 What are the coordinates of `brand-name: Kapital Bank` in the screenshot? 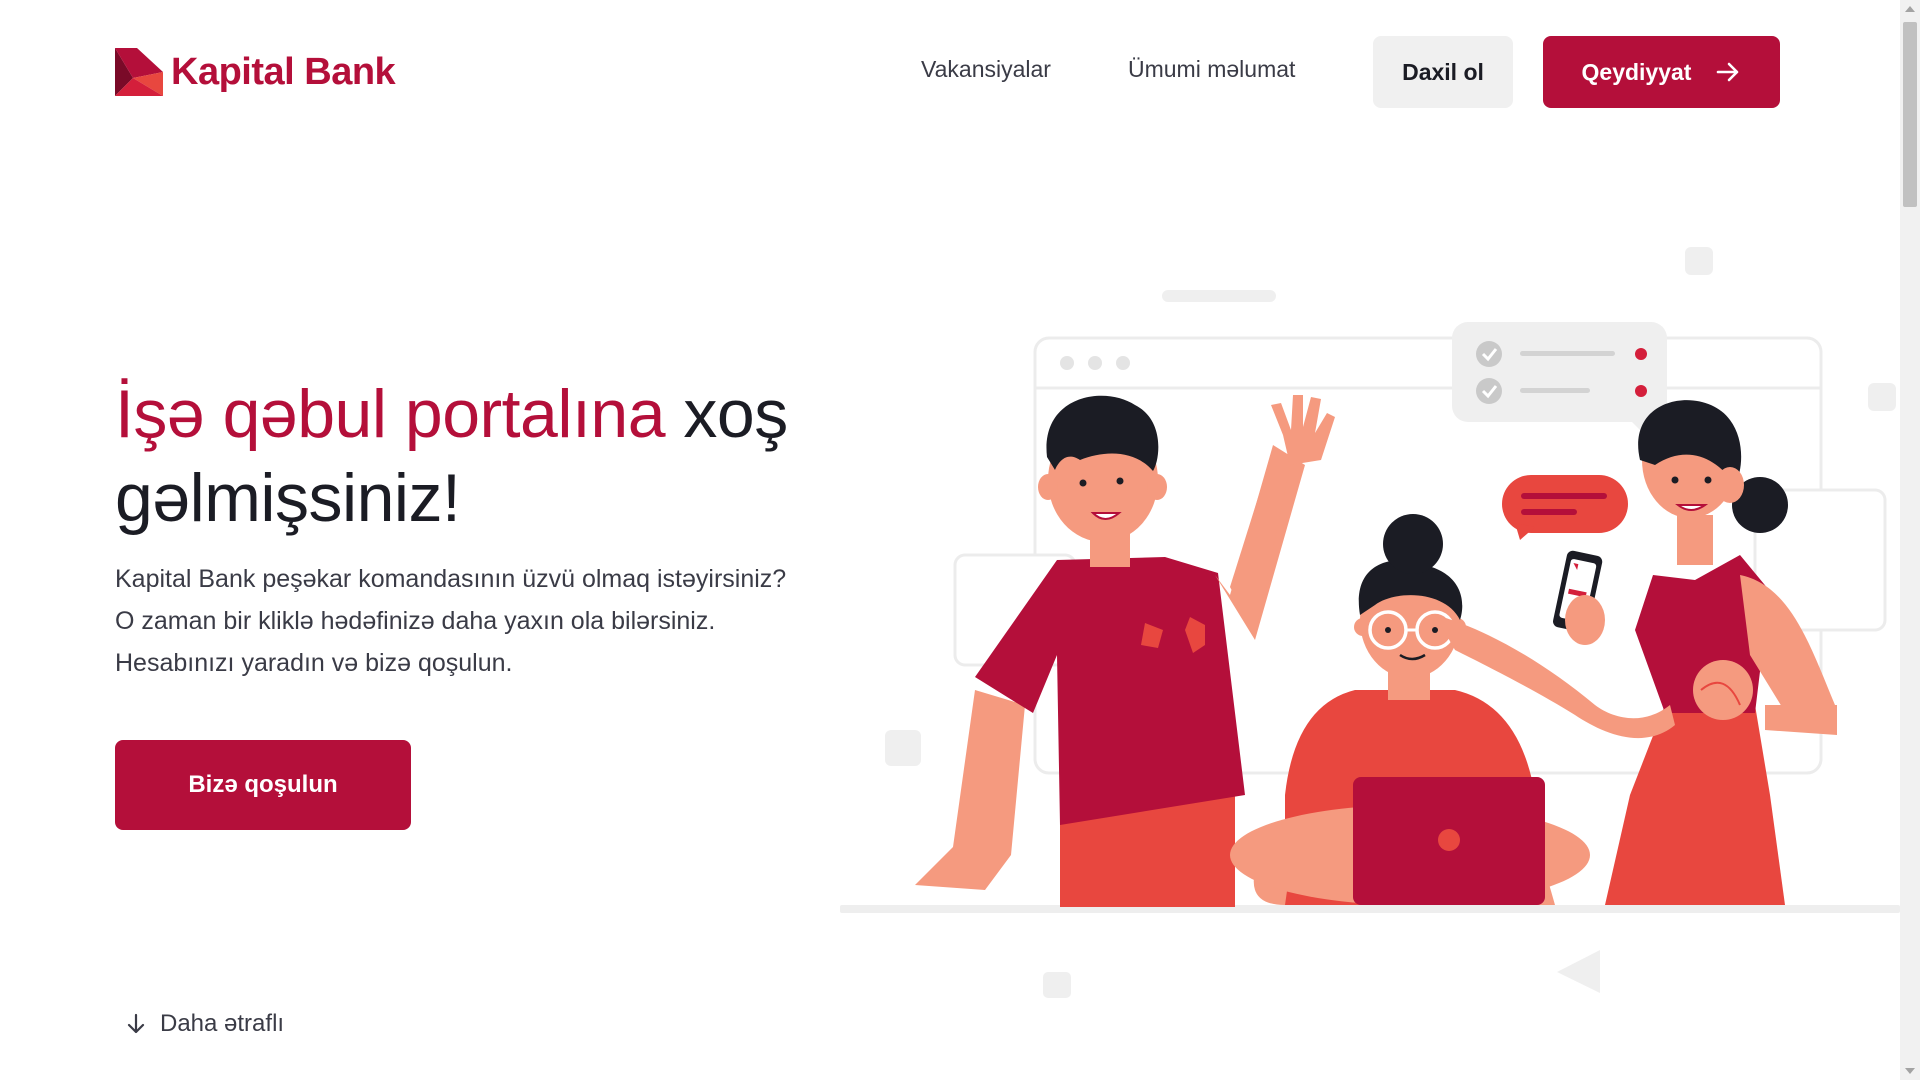 It's located at (283, 71).